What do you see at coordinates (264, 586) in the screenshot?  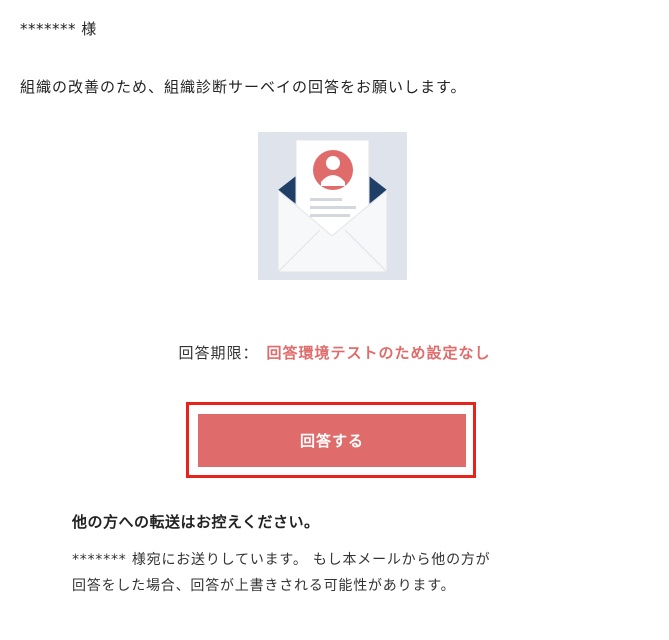 I see `forward-notice-line: 回答をした場合、回答が上書きされる可能性があります。` at bounding box center [264, 586].